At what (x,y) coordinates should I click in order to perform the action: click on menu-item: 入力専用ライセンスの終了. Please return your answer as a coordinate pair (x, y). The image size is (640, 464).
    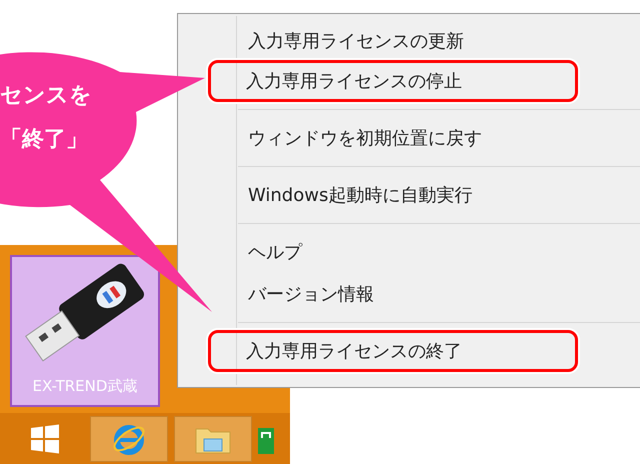
    Looking at the image, I should click on (393, 351).